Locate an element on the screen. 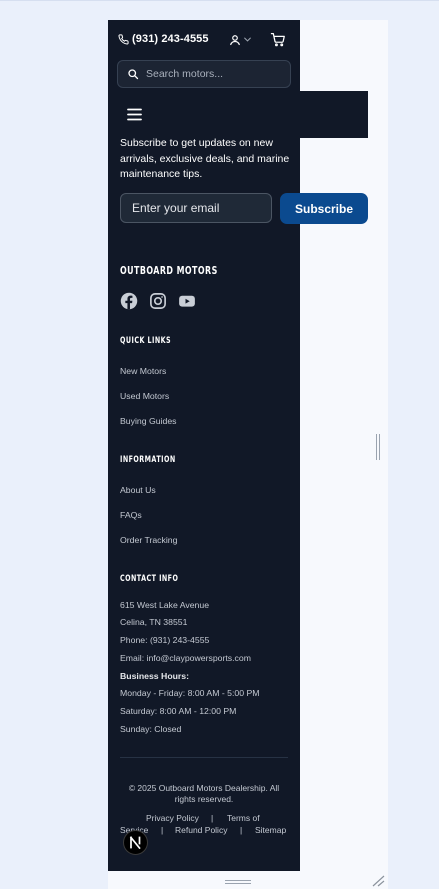  contact-info-title: CONTACT INFO is located at coordinates (149, 579).